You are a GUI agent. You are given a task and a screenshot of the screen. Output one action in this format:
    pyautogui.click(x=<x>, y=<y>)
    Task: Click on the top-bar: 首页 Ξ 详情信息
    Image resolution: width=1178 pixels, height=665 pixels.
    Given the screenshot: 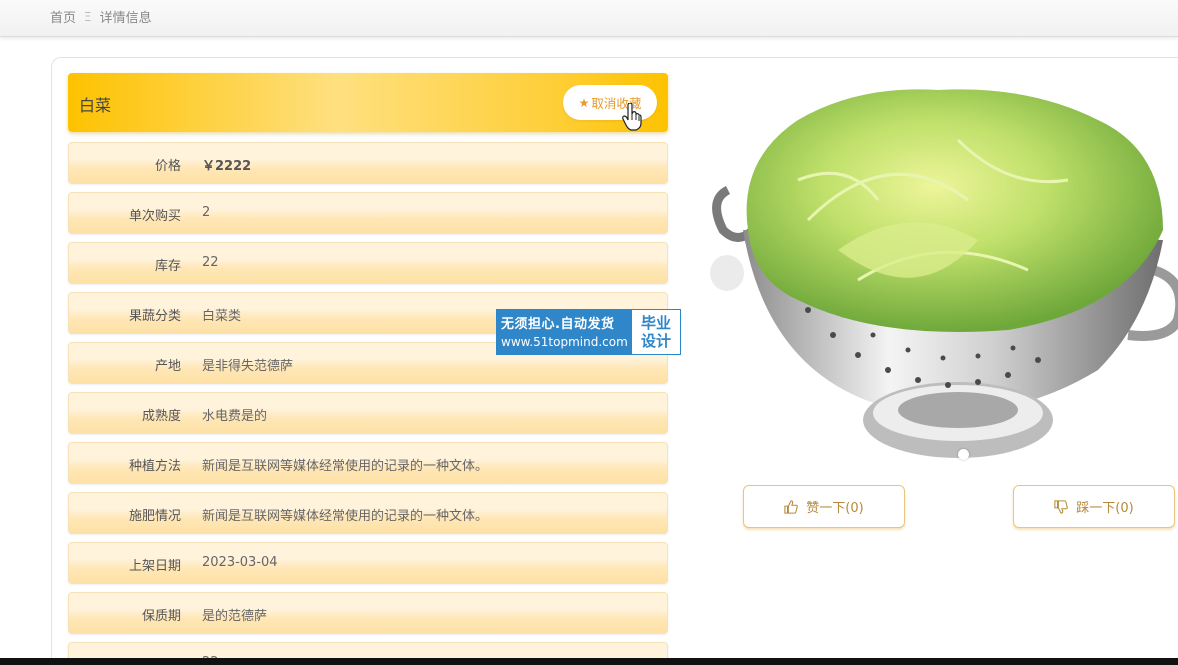 What is the action you would take?
    pyautogui.click(x=589, y=18)
    